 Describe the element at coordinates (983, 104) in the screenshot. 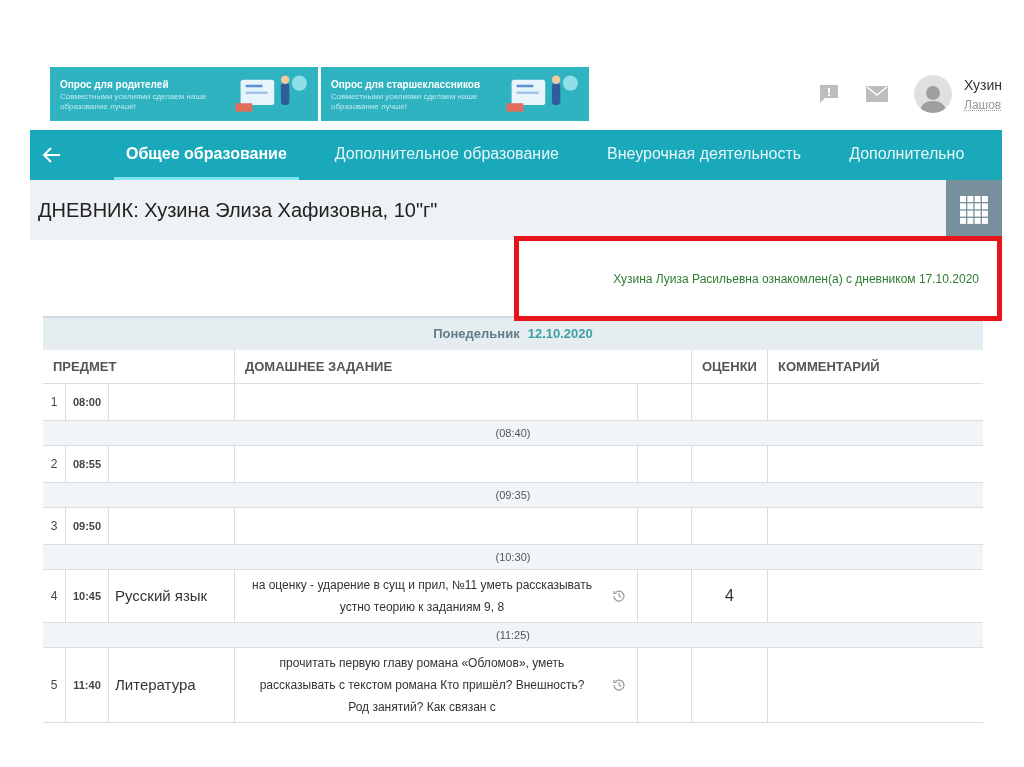

I see `school-link: Лашов` at that location.